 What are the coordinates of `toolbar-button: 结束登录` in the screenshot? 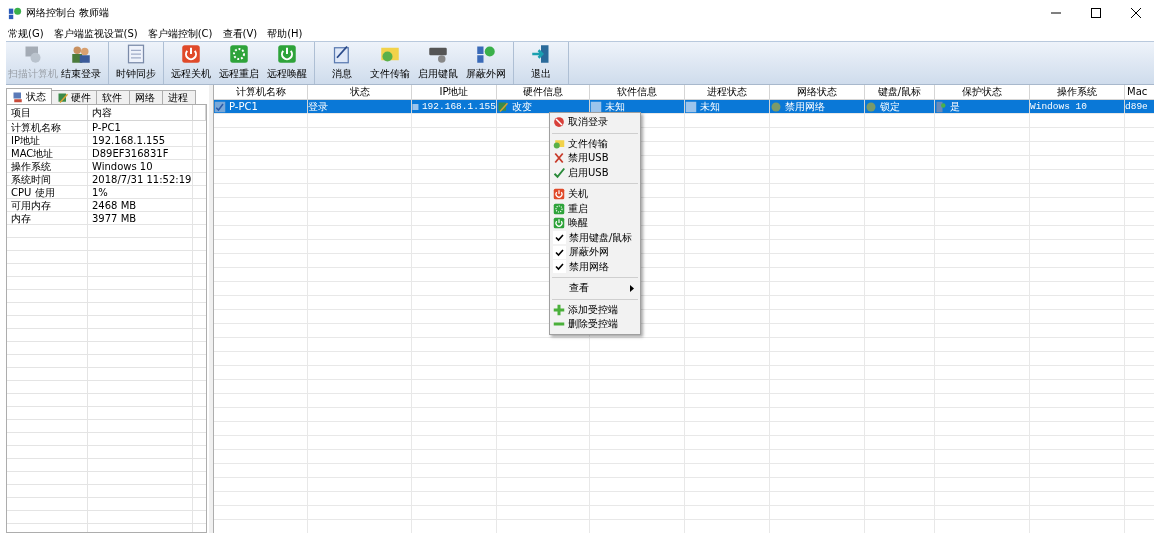 It's located at (81, 63).